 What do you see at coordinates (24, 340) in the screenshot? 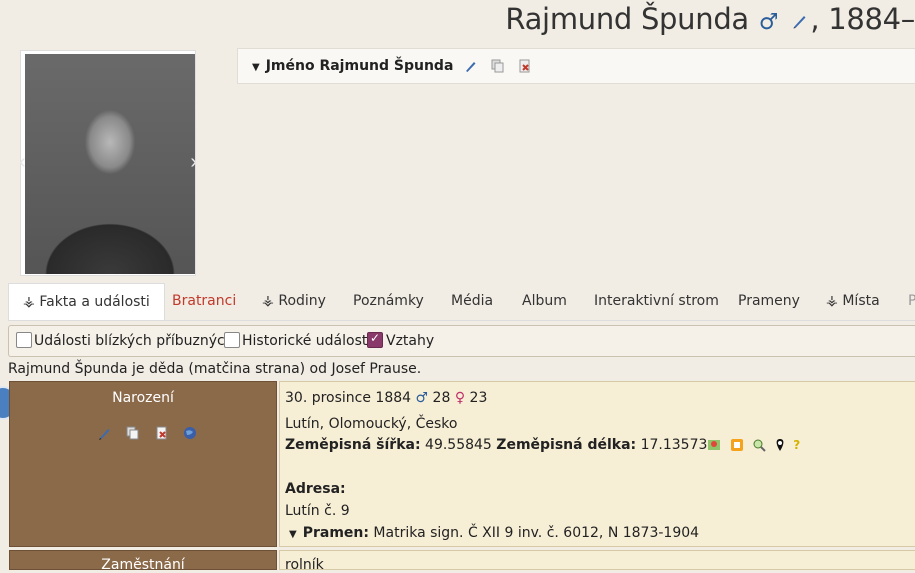
I see `relatives-events-checkbox` at bounding box center [24, 340].